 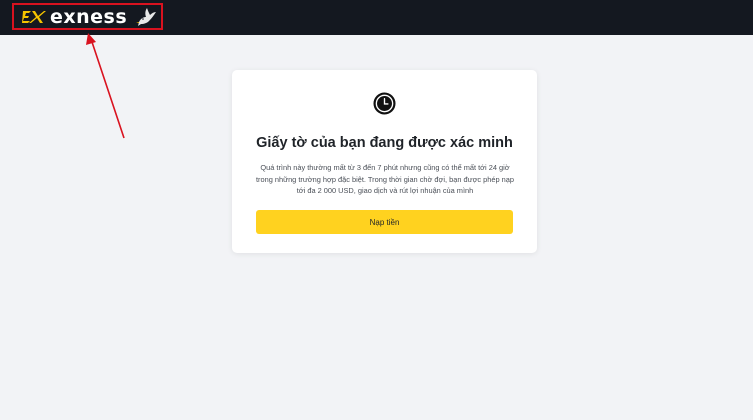 What do you see at coordinates (384, 103) in the screenshot?
I see `clock-icon` at bounding box center [384, 103].